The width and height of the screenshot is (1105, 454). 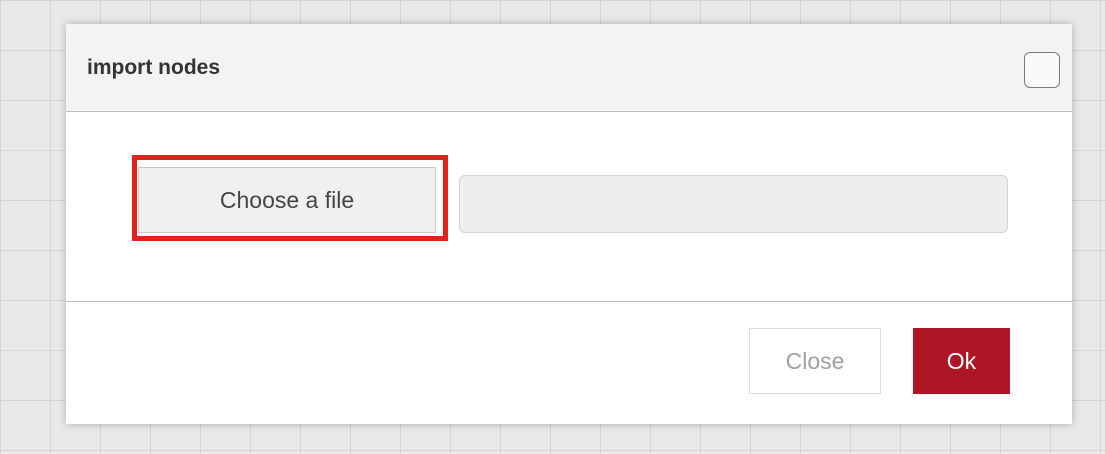 What do you see at coordinates (154, 67) in the screenshot?
I see `dialog-title: import nodes` at bounding box center [154, 67].